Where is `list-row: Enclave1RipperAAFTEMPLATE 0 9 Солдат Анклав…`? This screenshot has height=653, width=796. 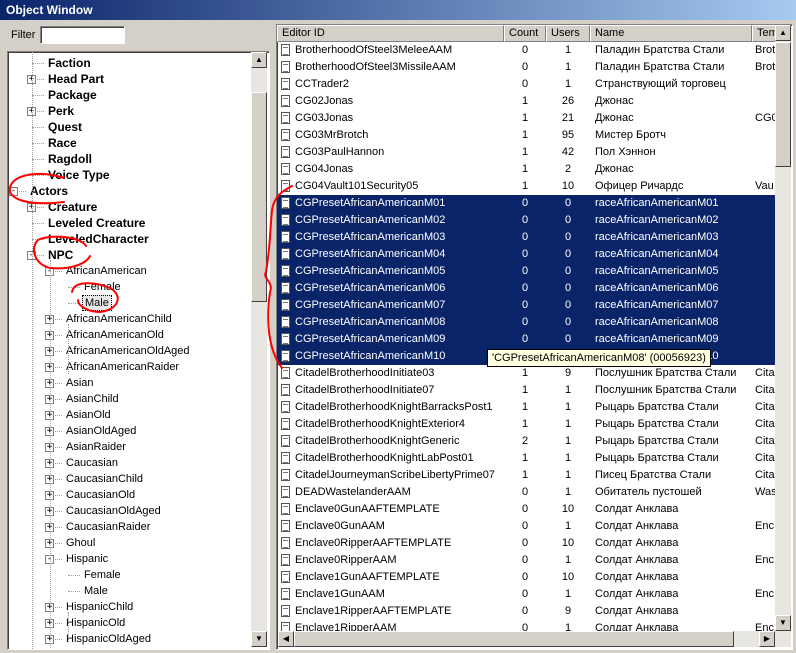
list-row: Enclave1RipperAAFTEMPLATE 0 9 Солдат Анклав… is located at coordinates (526, 611).